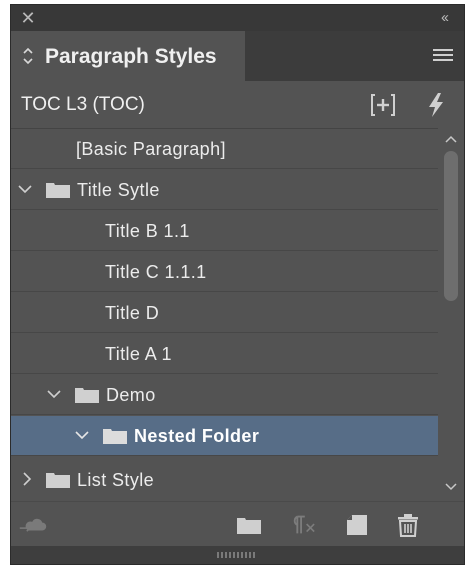 This screenshot has width=474, height=575. I want to click on panel-footer, so click(237, 524).